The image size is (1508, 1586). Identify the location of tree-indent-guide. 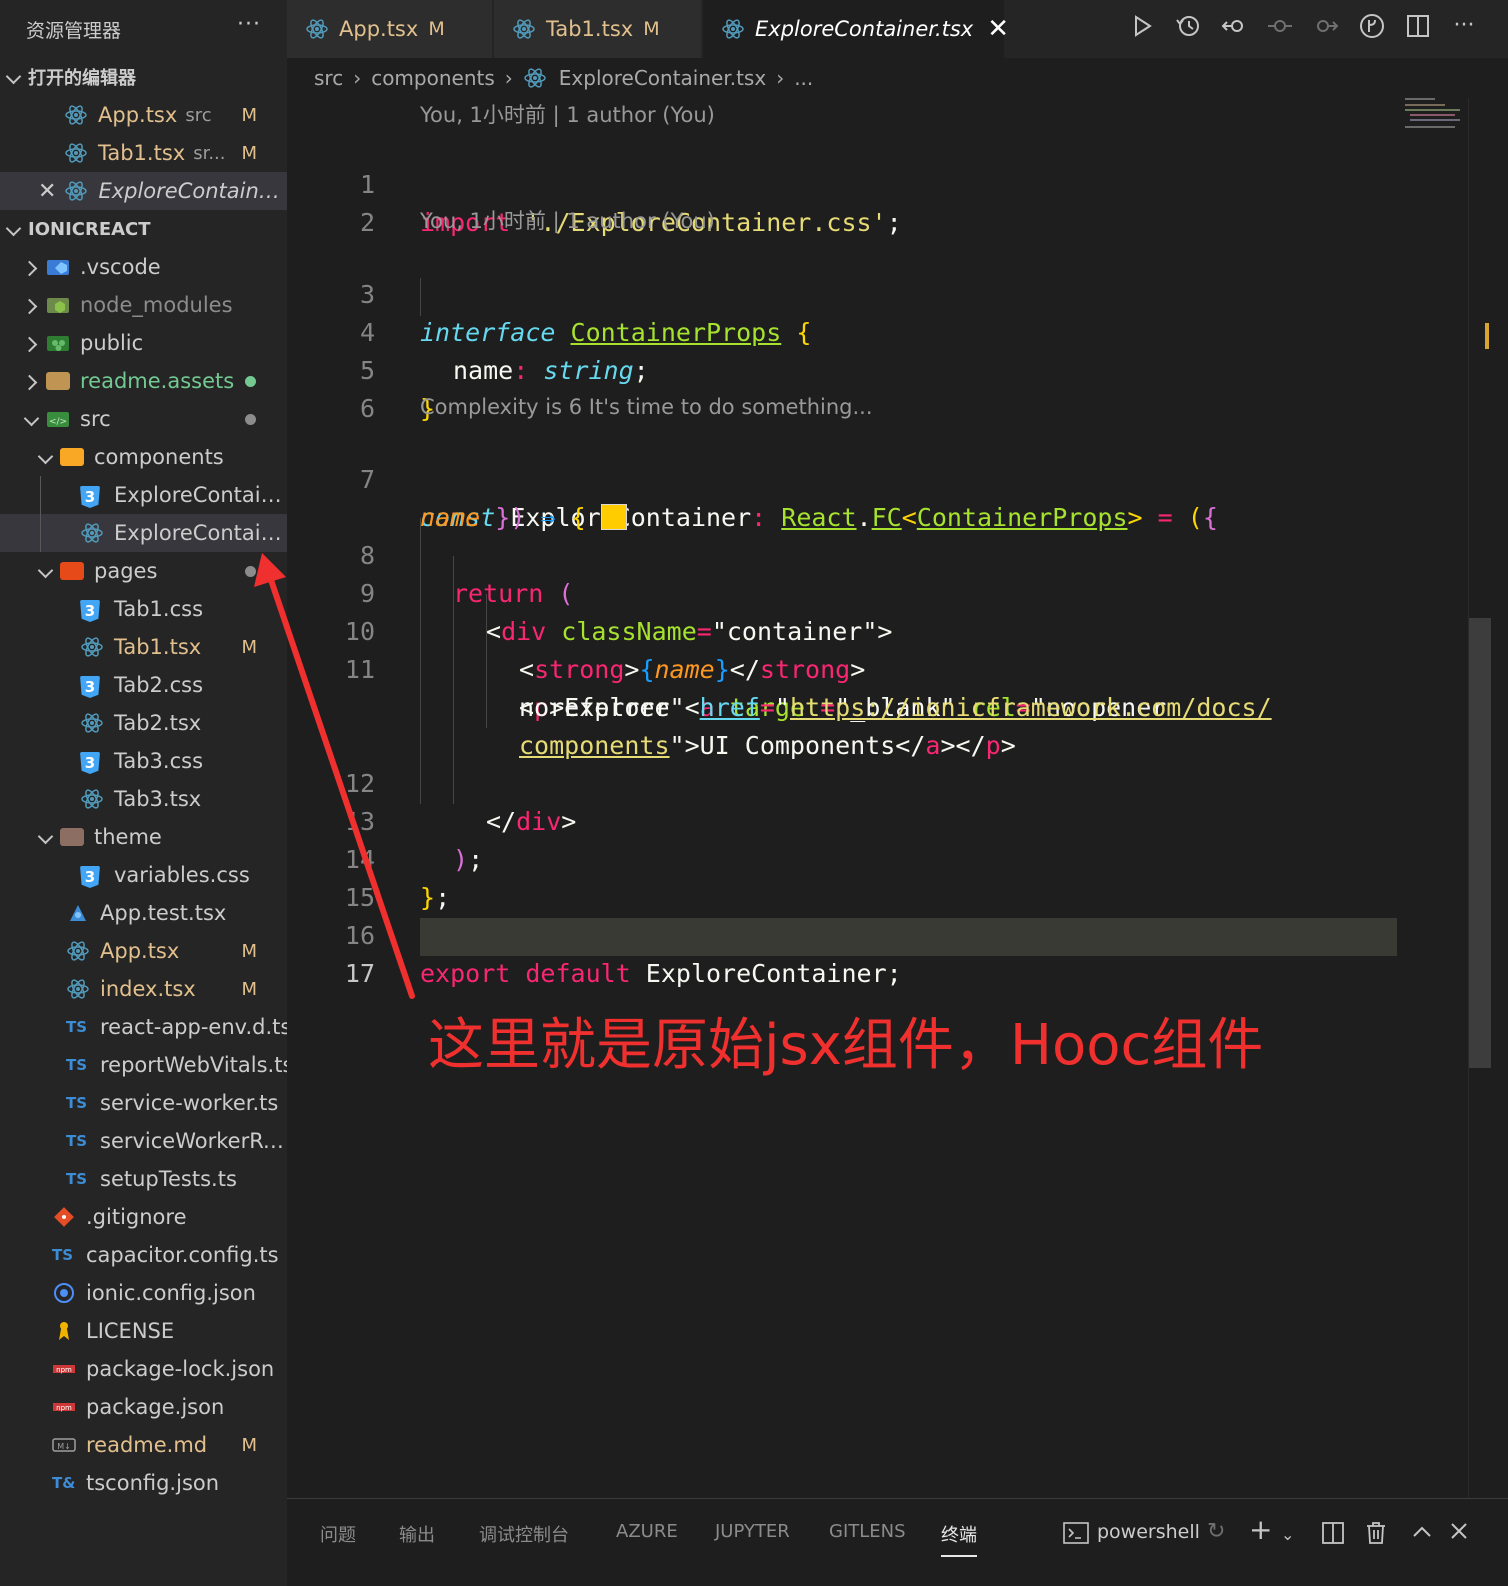
(40, 514).